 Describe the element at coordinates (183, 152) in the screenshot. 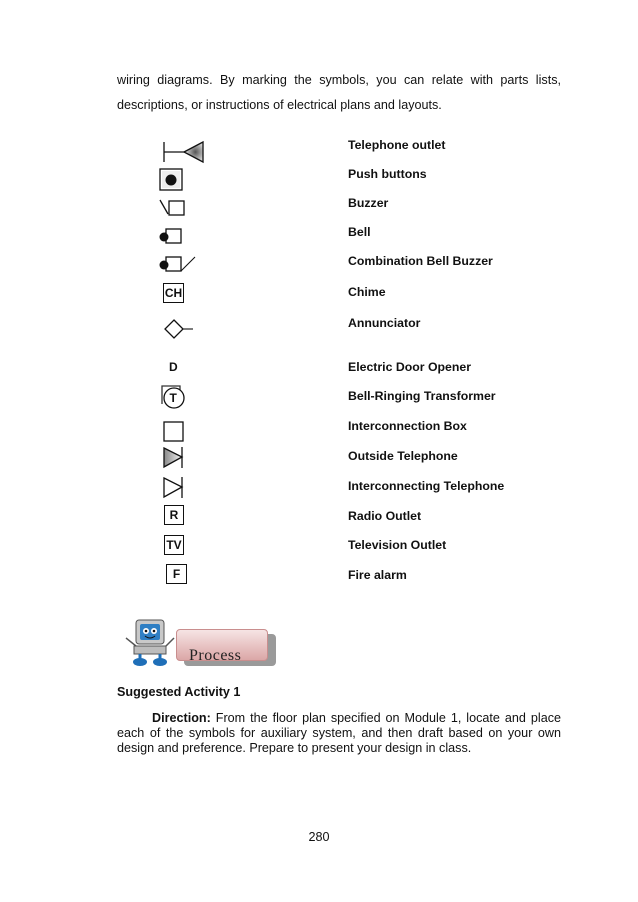

I see `telephone-outlet-icon` at that location.